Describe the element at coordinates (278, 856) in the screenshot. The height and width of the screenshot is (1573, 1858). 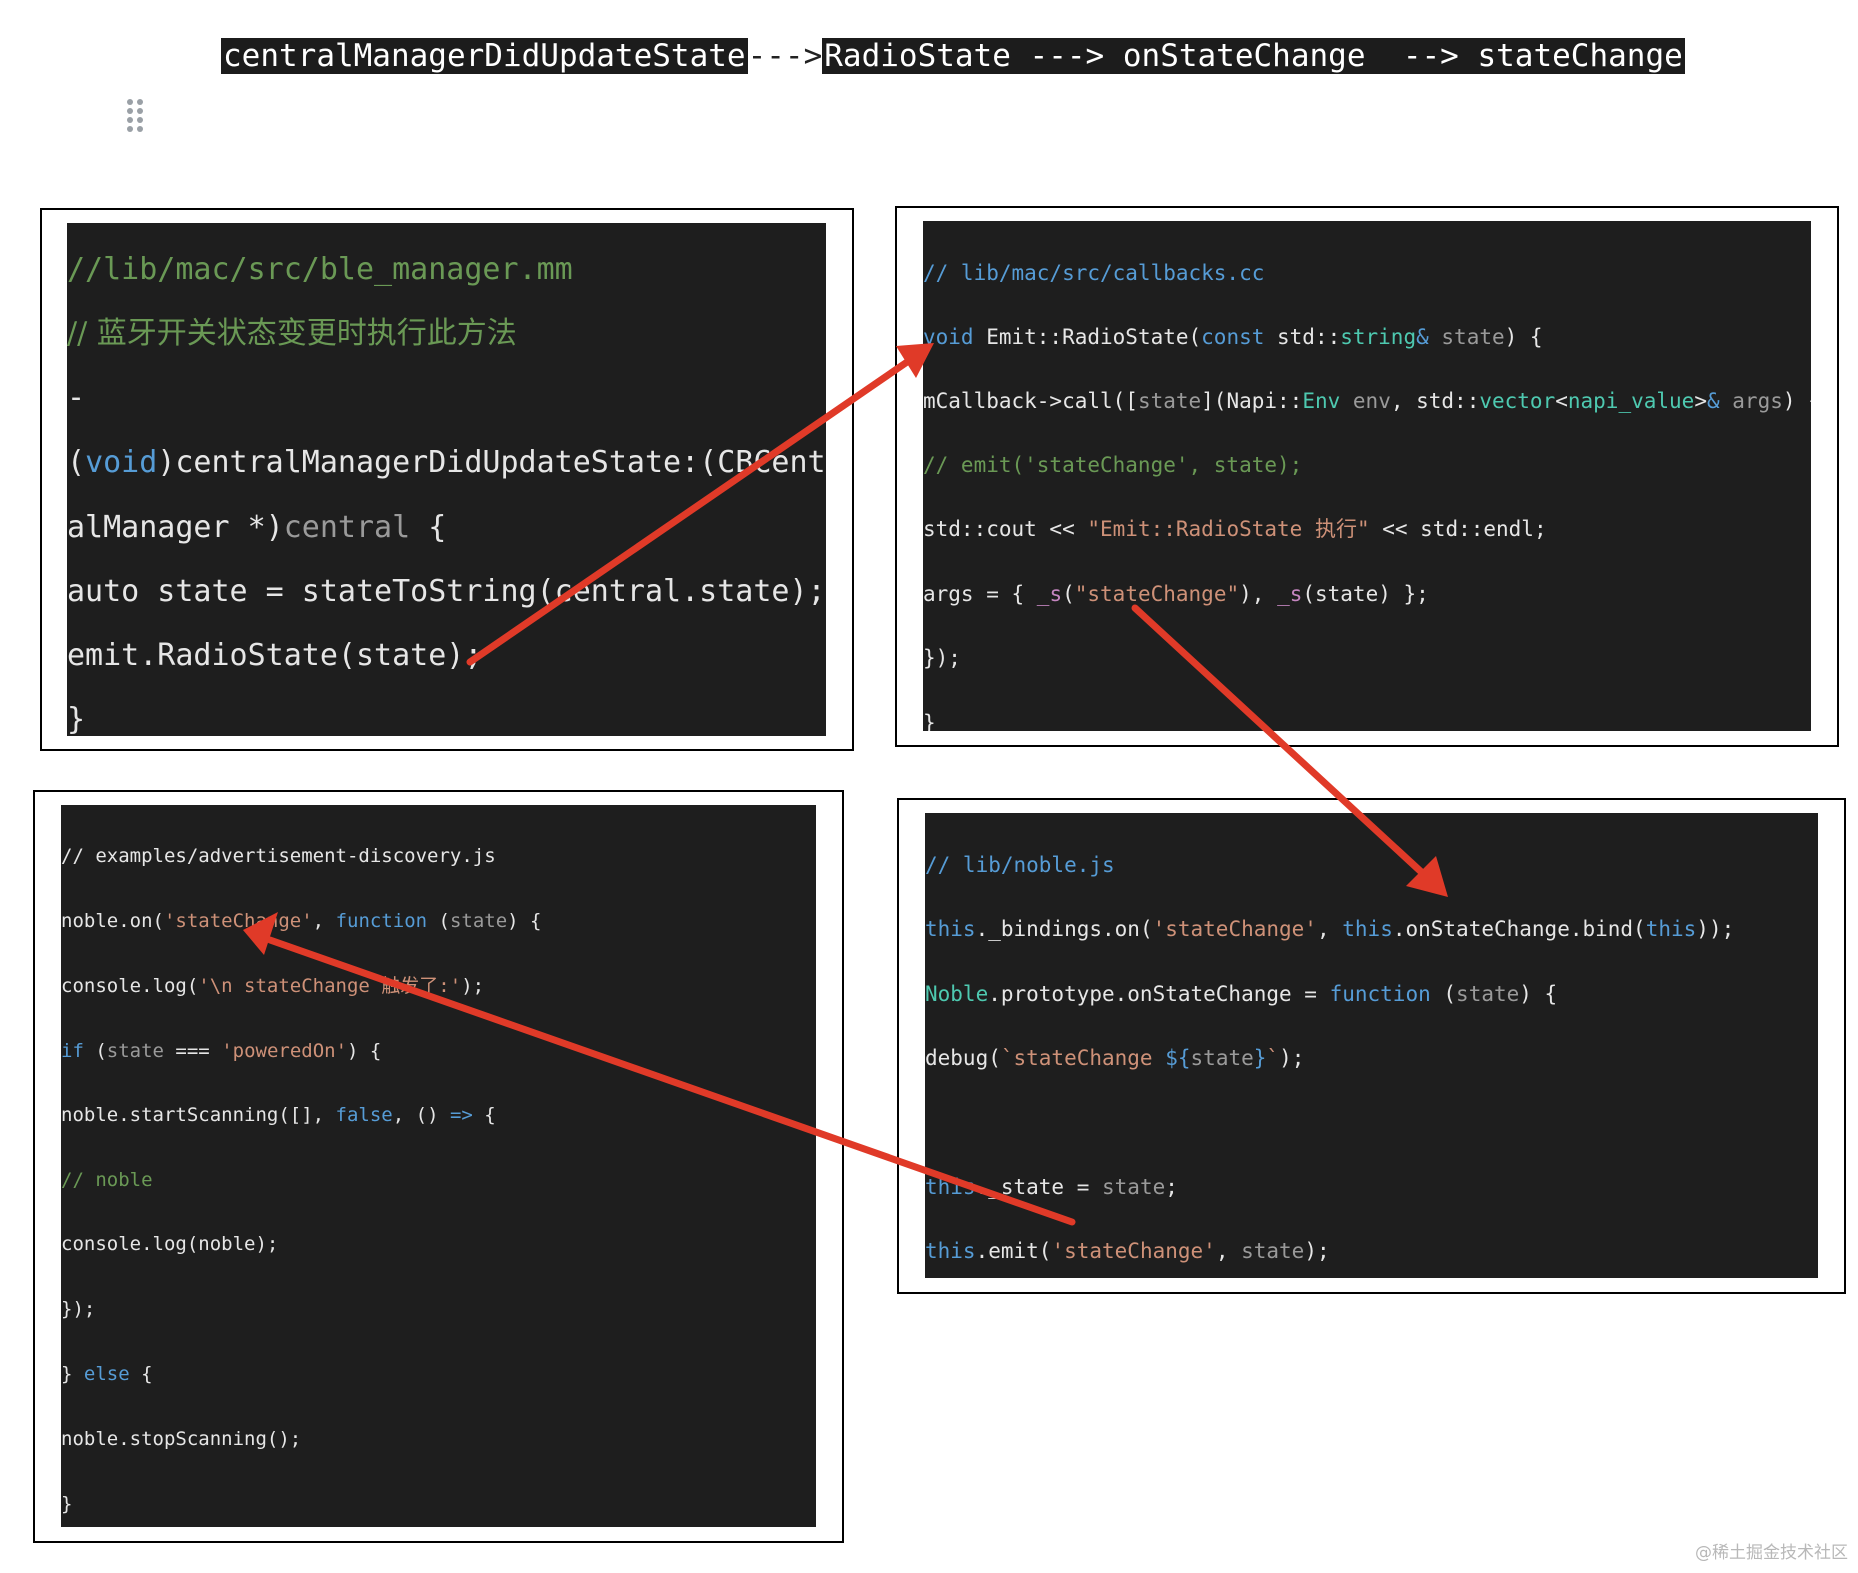
I see `code-line: // examples/advertisement-discovery.js` at that location.